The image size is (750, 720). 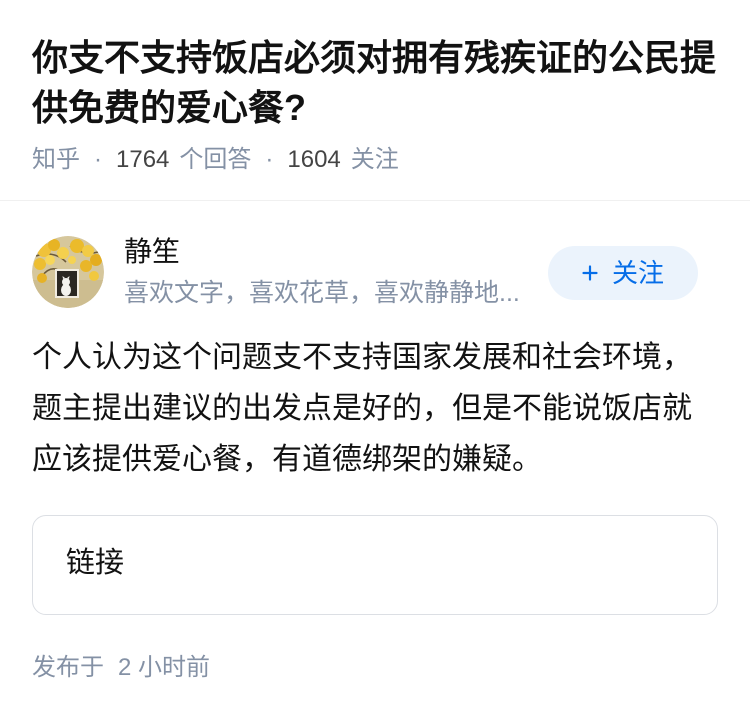 I want to click on header-divider, so click(x=375, y=200).